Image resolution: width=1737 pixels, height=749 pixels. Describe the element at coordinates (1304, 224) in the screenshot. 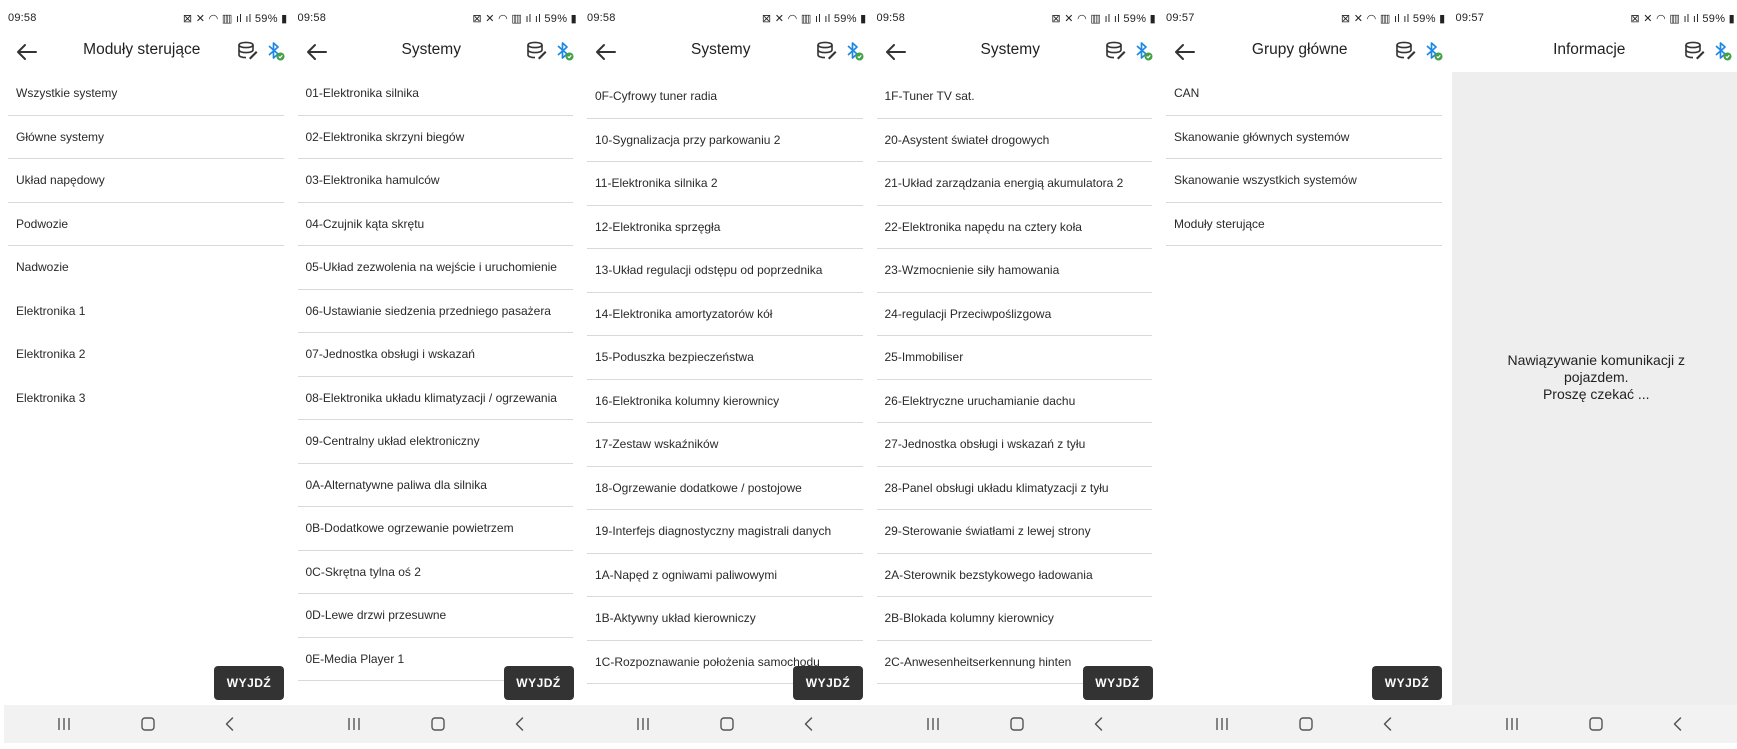

I see `list-item: Moduły sterujące` at that location.